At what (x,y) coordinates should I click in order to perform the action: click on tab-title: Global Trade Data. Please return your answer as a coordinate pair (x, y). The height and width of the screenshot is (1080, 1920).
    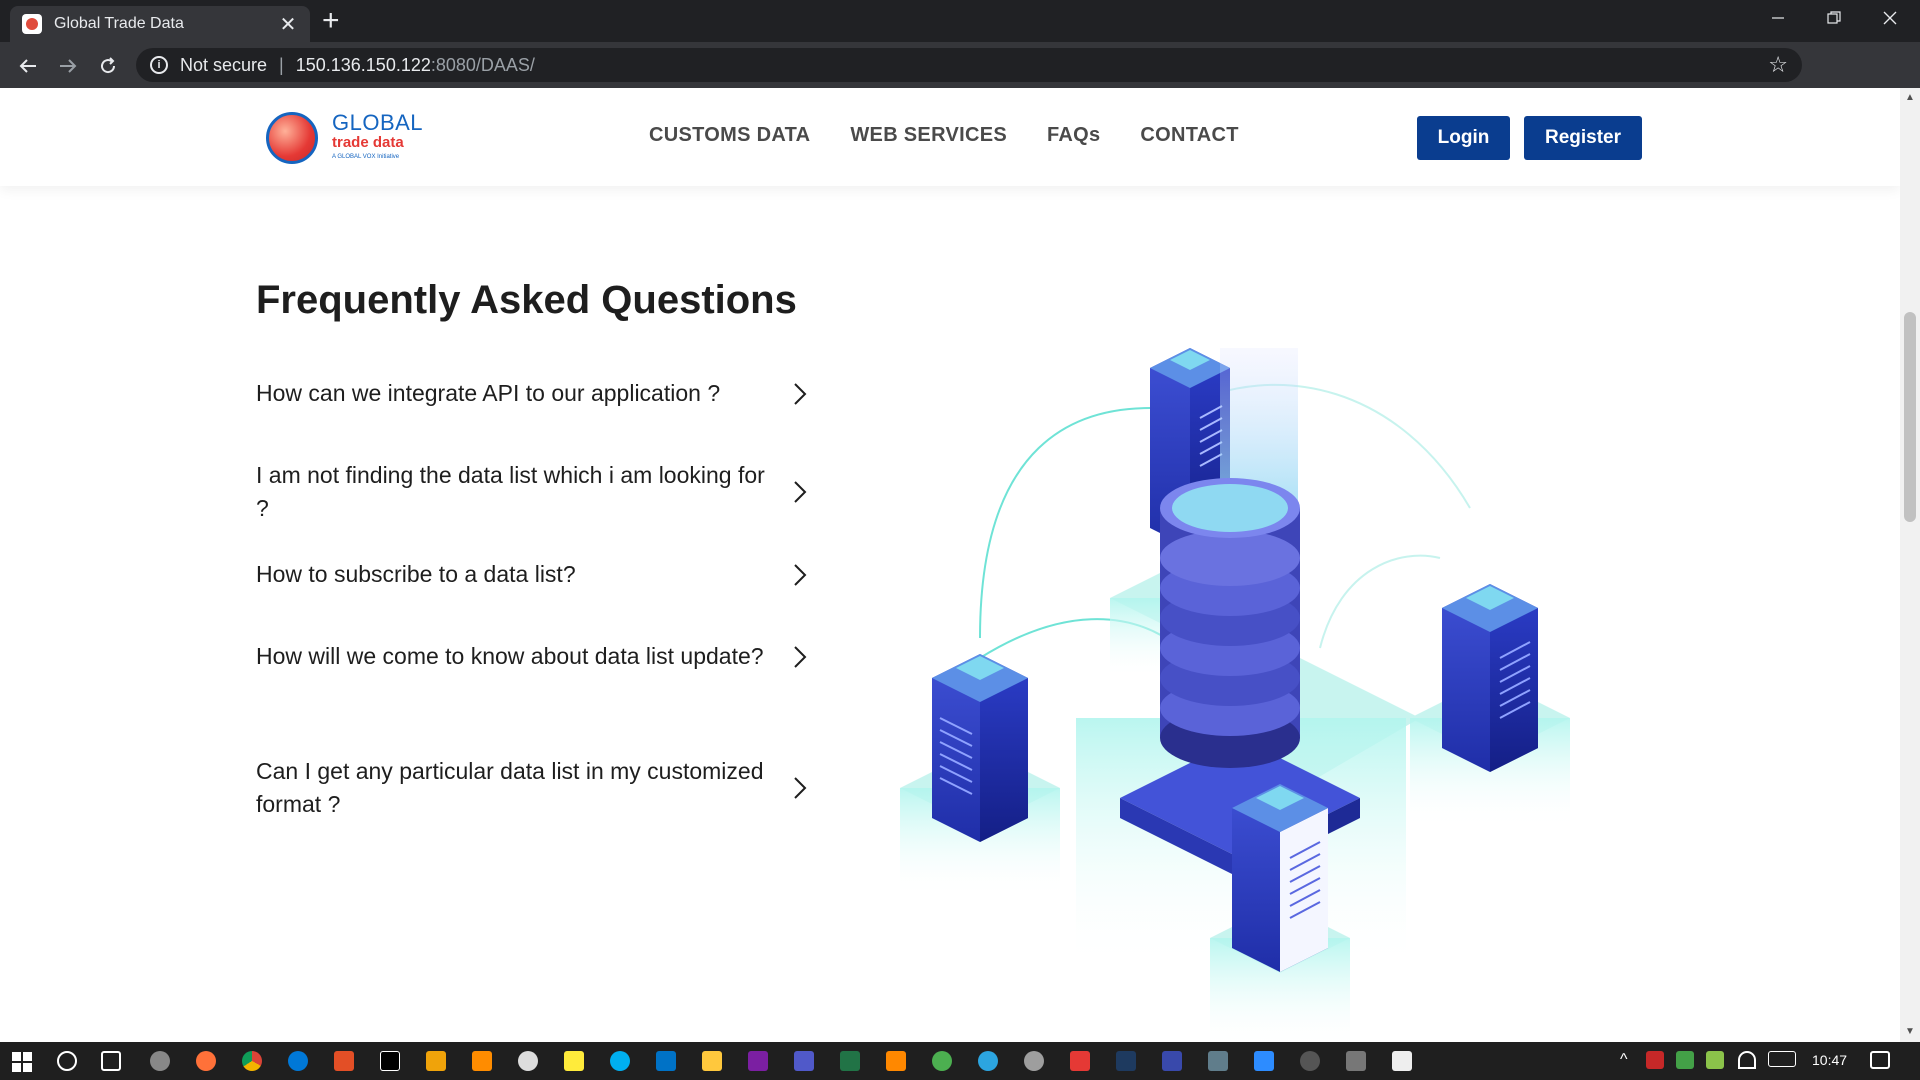
    Looking at the image, I should click on (119, 23).